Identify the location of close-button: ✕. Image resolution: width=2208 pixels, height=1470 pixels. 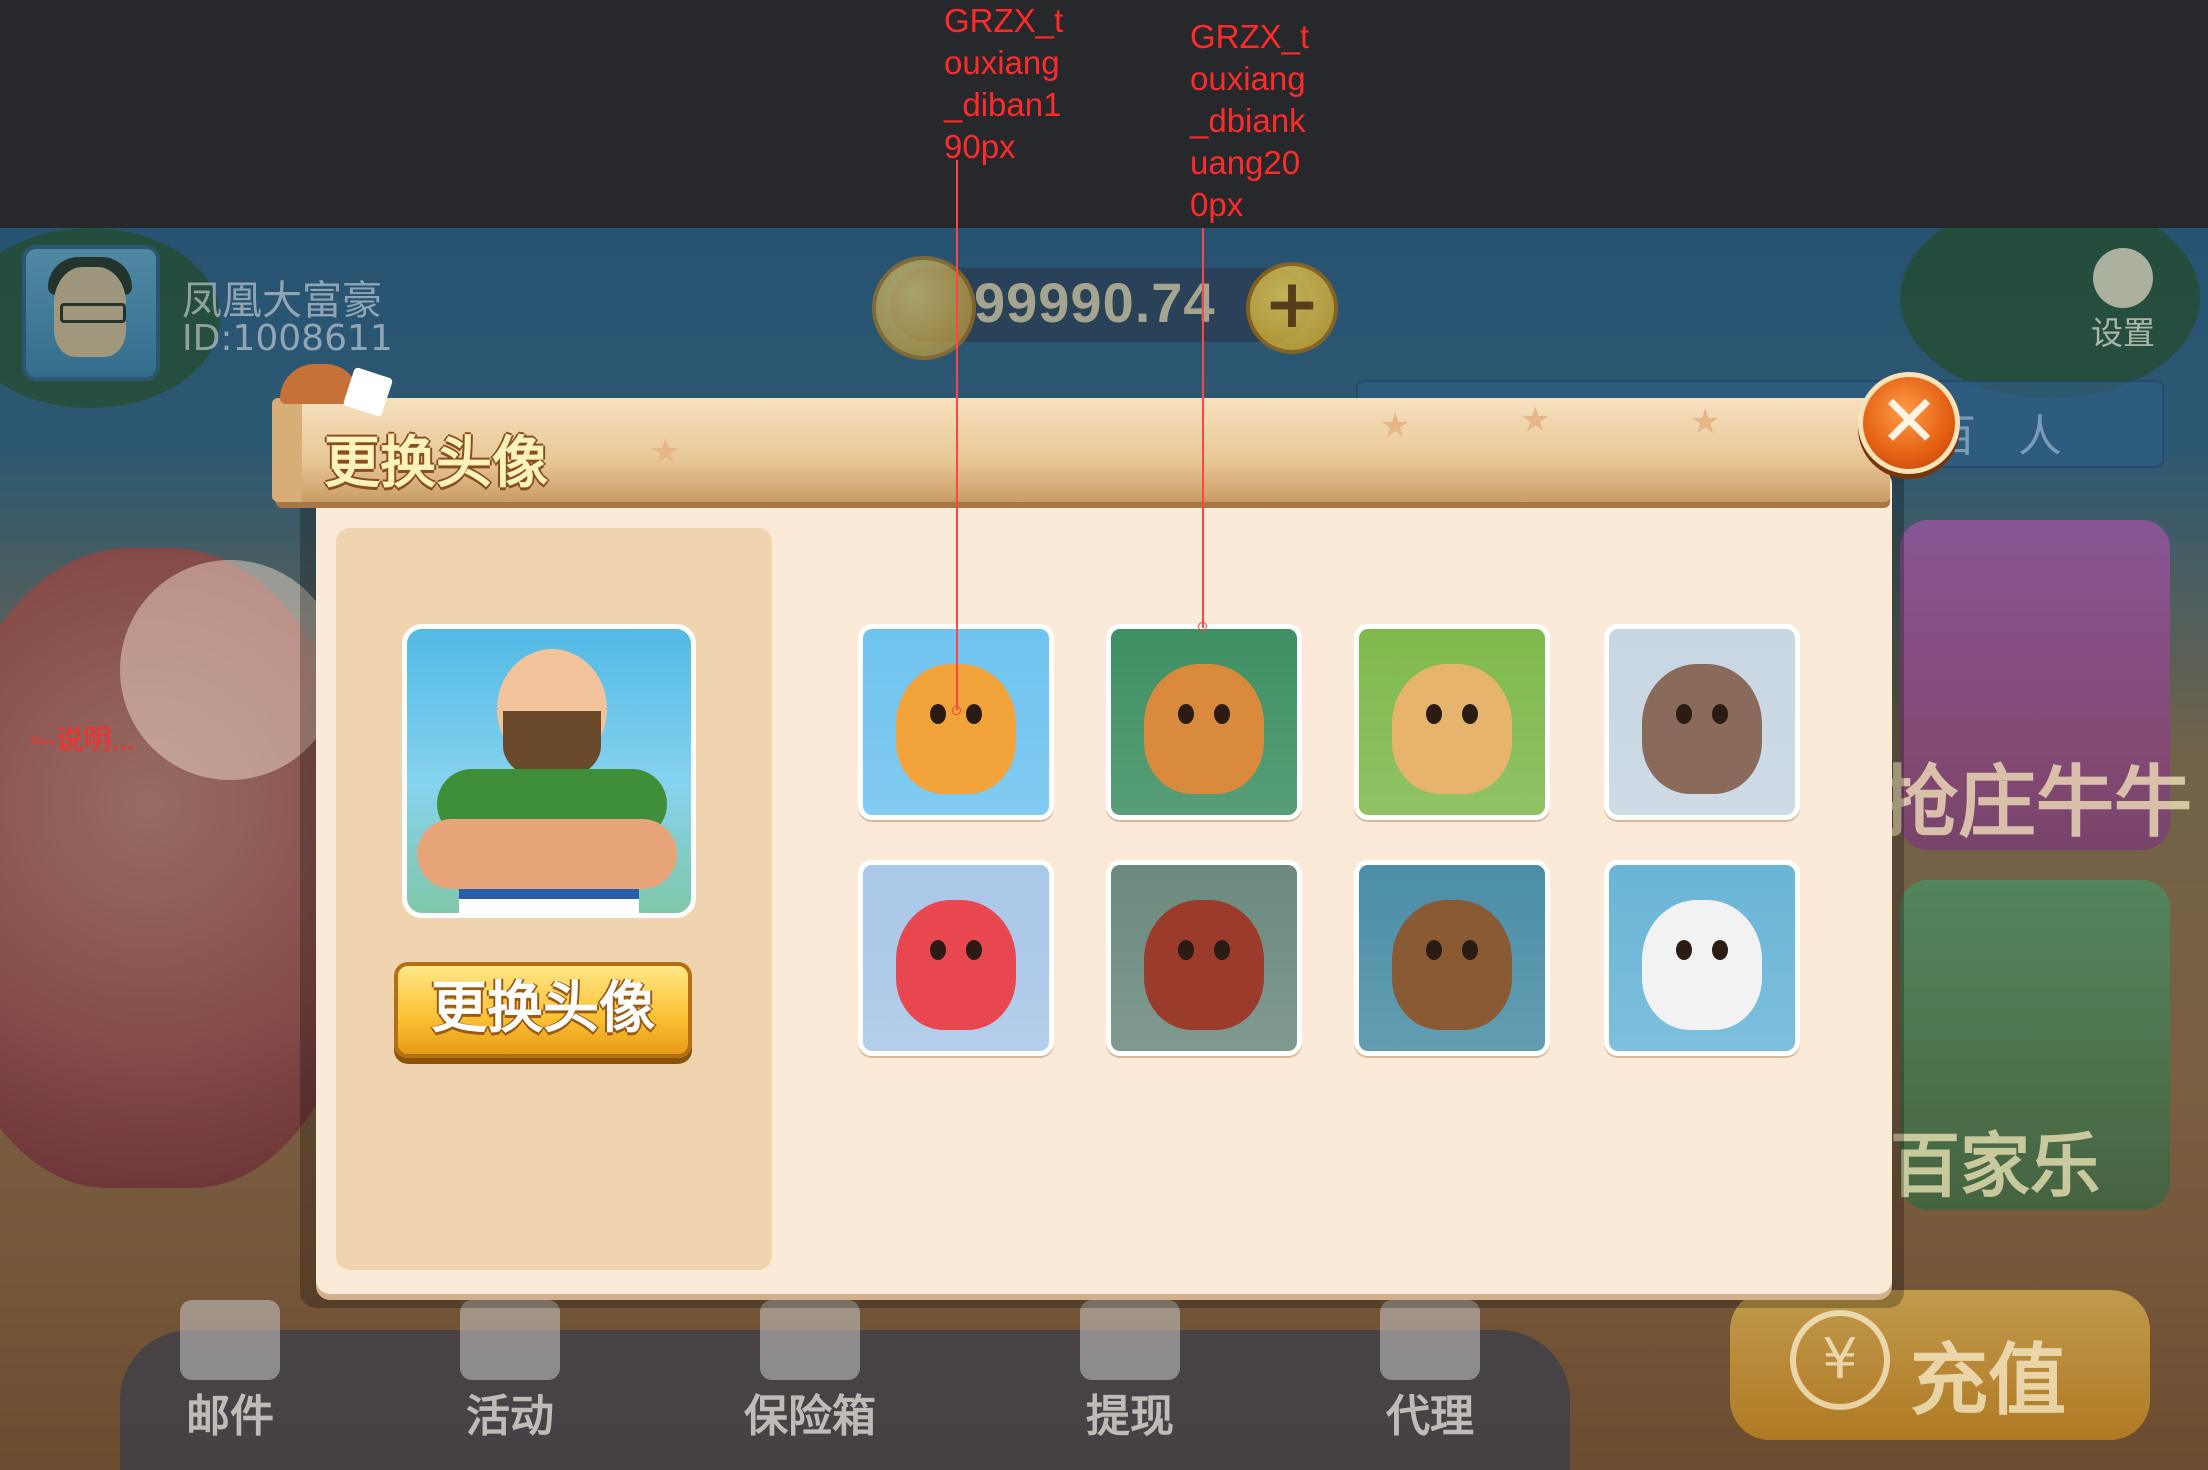
(1909, 423).